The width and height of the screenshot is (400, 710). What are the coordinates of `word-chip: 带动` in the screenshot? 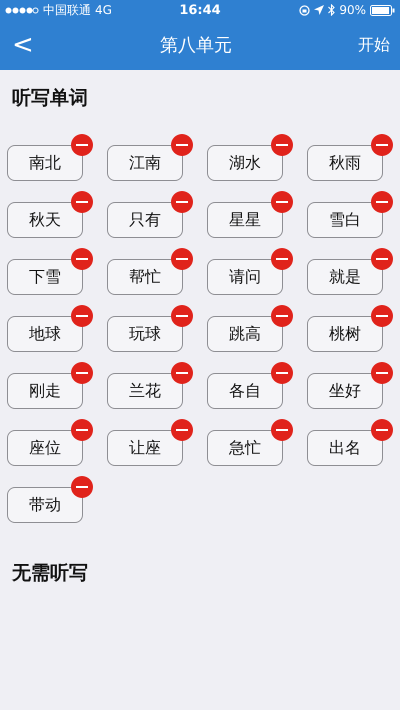 It's located at (45, 505).